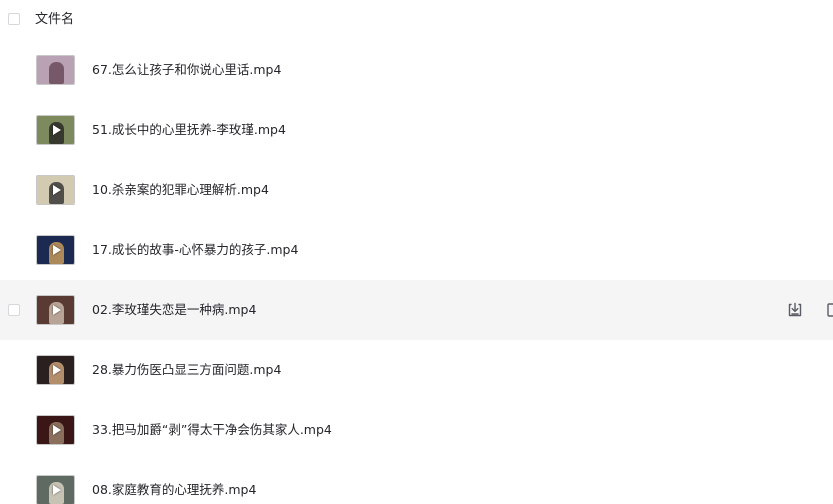 The height and width of the screenshot is (504, 833). Describe the element at coordinates (416, 370) in the screenshot. I see `file-row: 28.暴力伤医凸显三方面问题.mp4` at that location.